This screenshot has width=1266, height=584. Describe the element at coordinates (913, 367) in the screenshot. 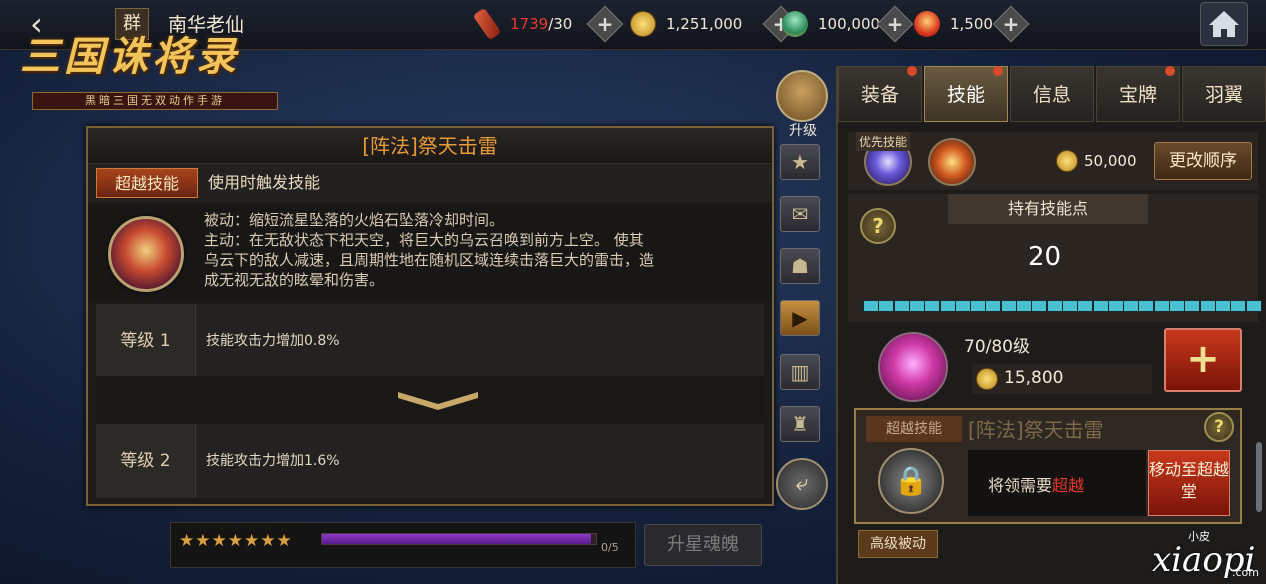

I see `skill-upgrade-orb-icon` at that location.